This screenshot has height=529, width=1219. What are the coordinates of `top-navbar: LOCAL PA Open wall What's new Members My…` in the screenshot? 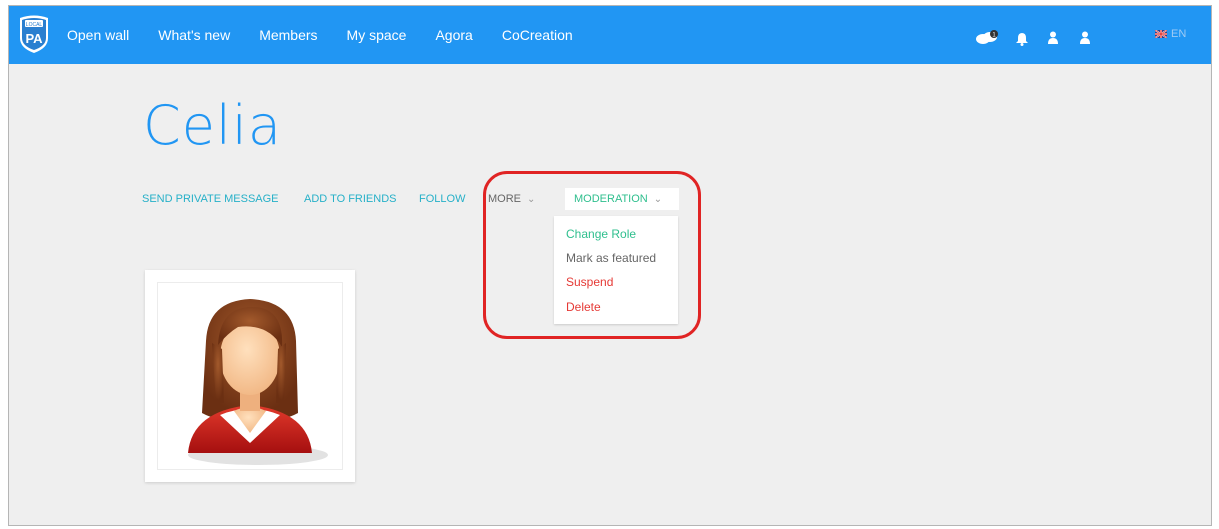 It's located at (610, 35).